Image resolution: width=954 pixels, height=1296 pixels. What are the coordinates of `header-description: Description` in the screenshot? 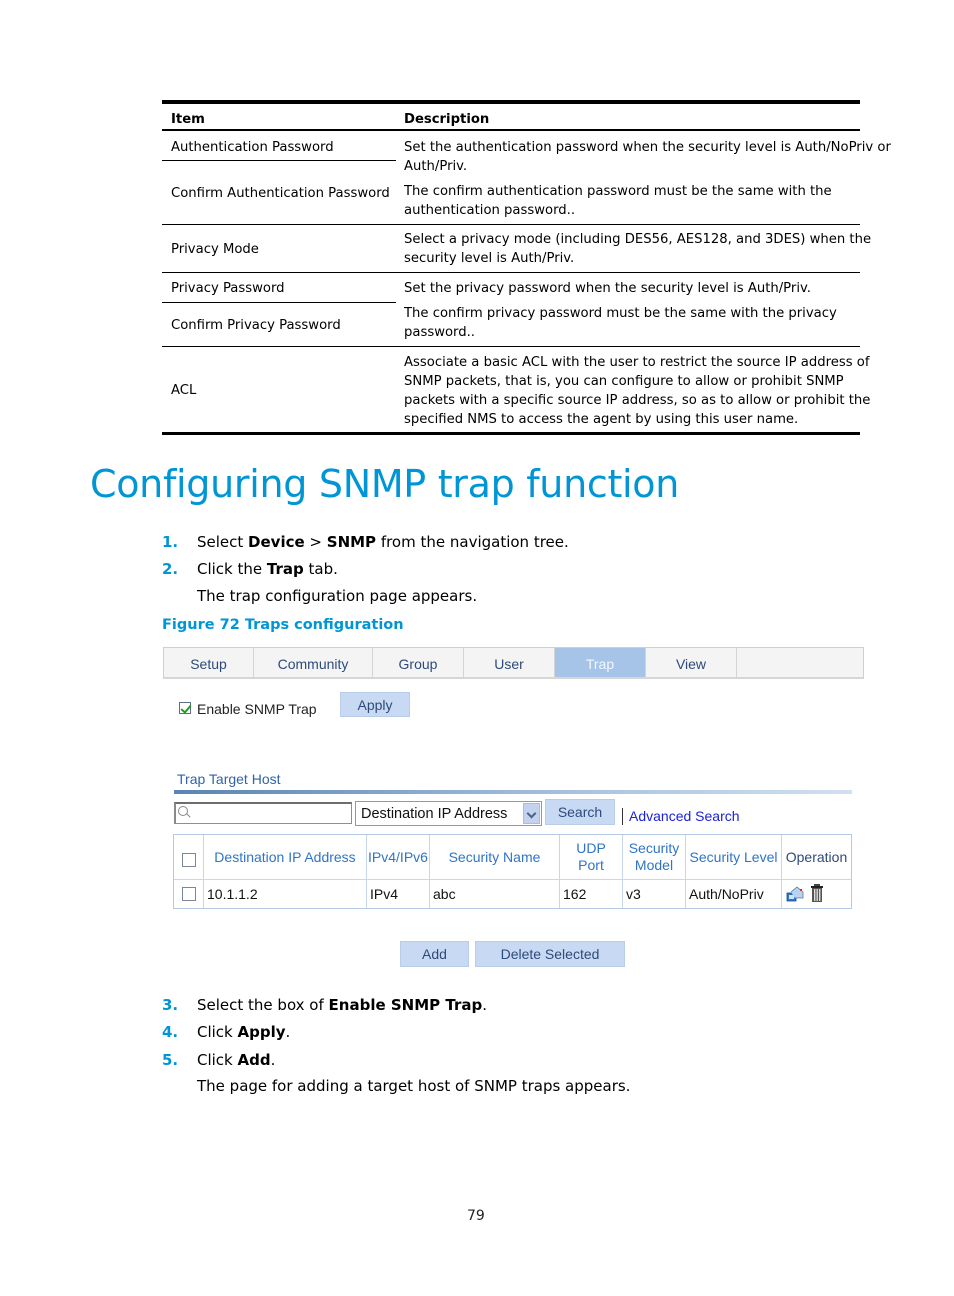 It's located at (447, 119).